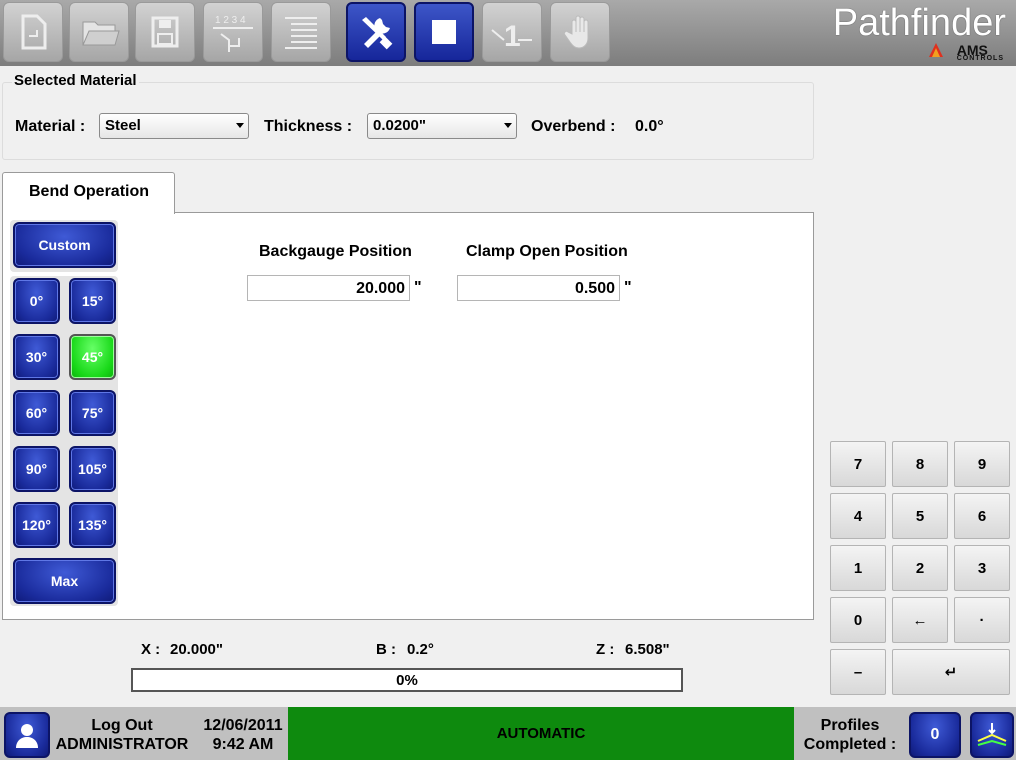 This screenshot has height=760, width=1016. What do you see at coordinates (64, 581) in the screenshot?
I see `max-angle-button: Max` at bounding box center [64, 581].